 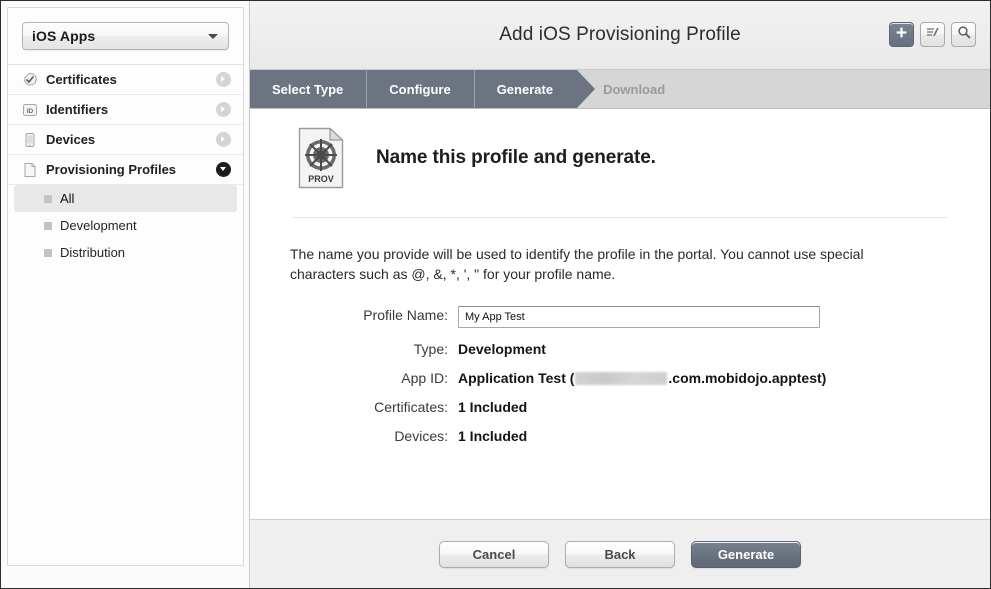 I want to click on icon-badge-text: PROV, so click(x=321, y=179).